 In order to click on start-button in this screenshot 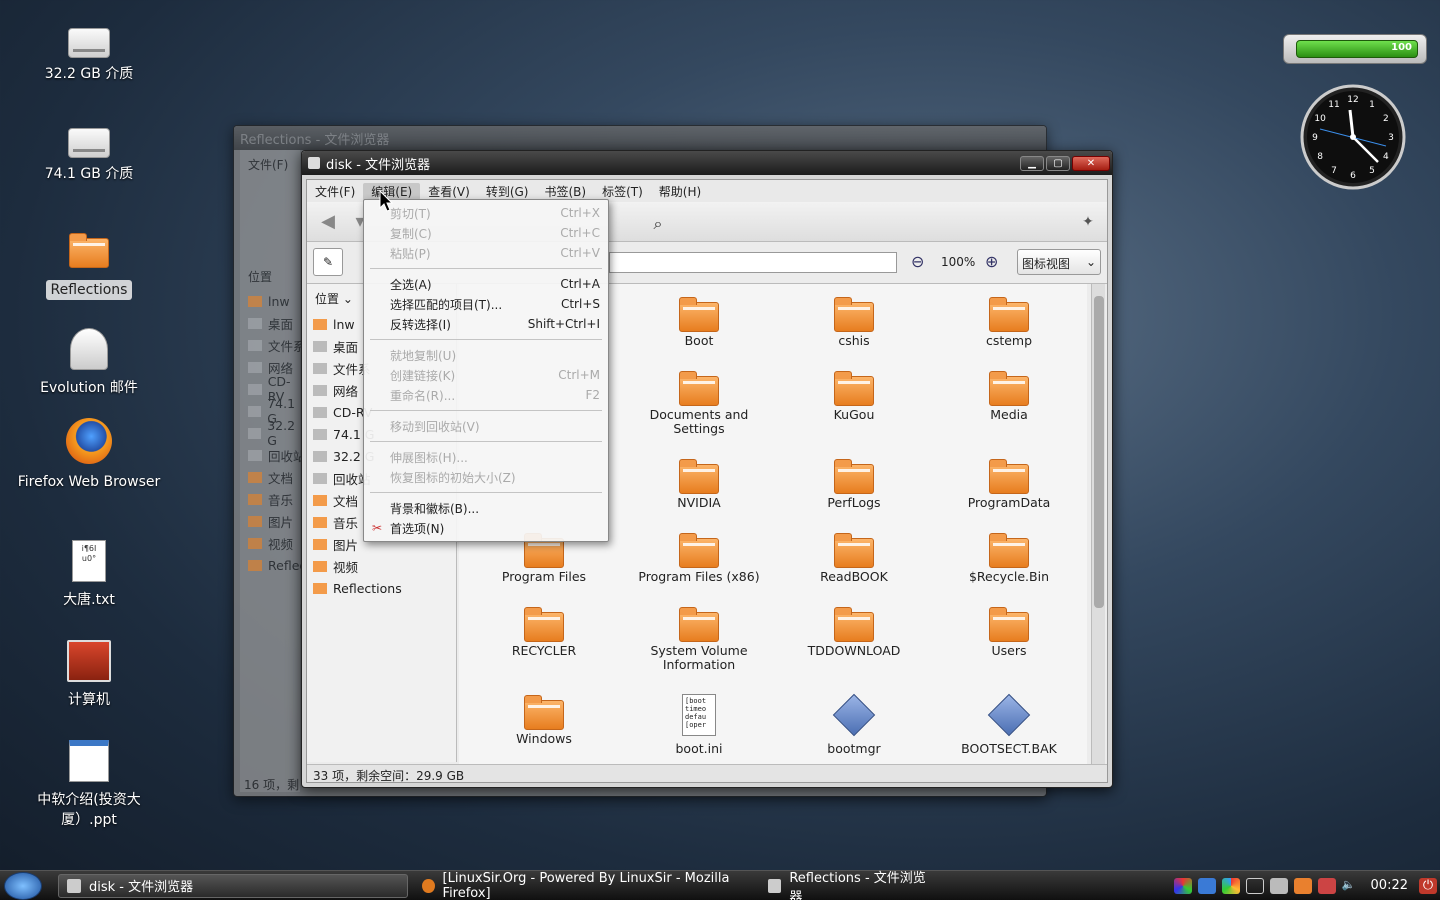, I will do `click(23, 885)`.